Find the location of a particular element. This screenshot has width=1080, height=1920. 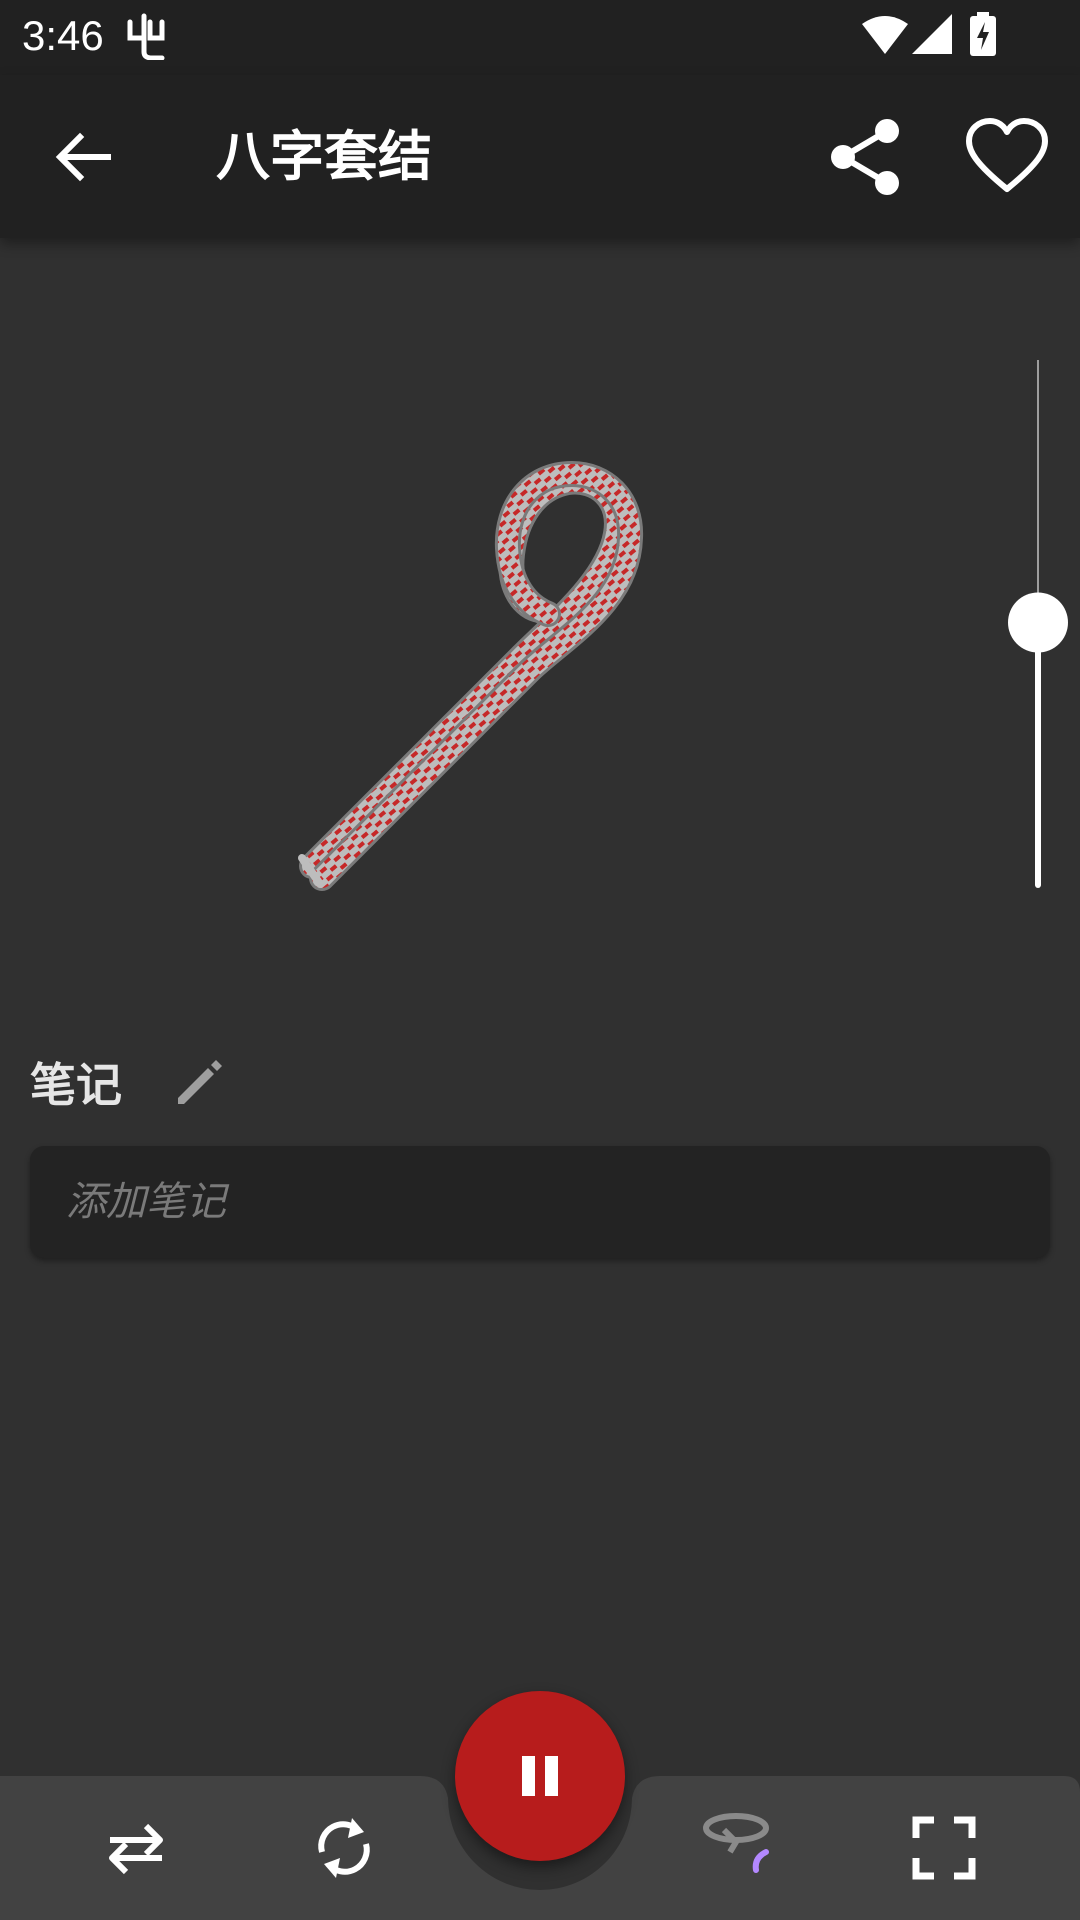

status-bar: 3:46 is located at coordinates (540, 37).